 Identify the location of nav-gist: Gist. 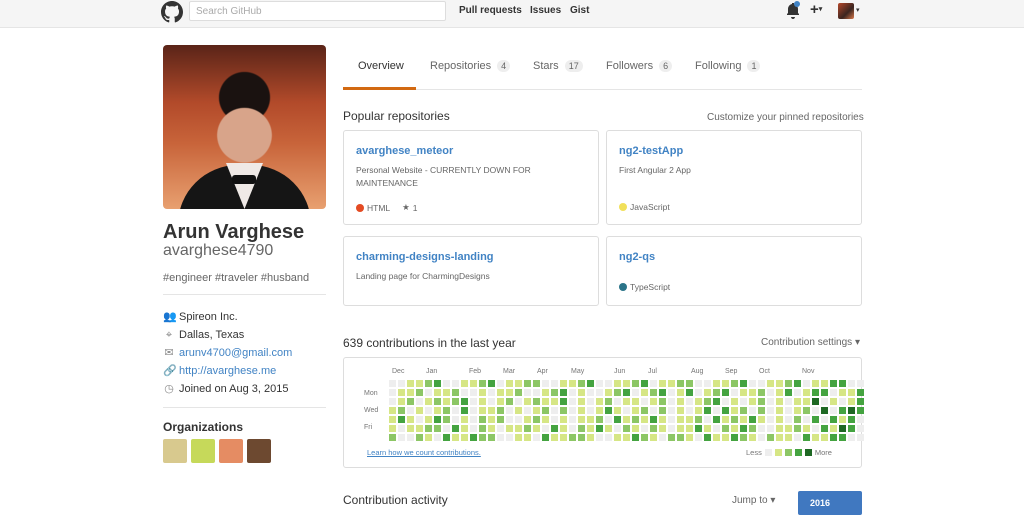
(579, 10).